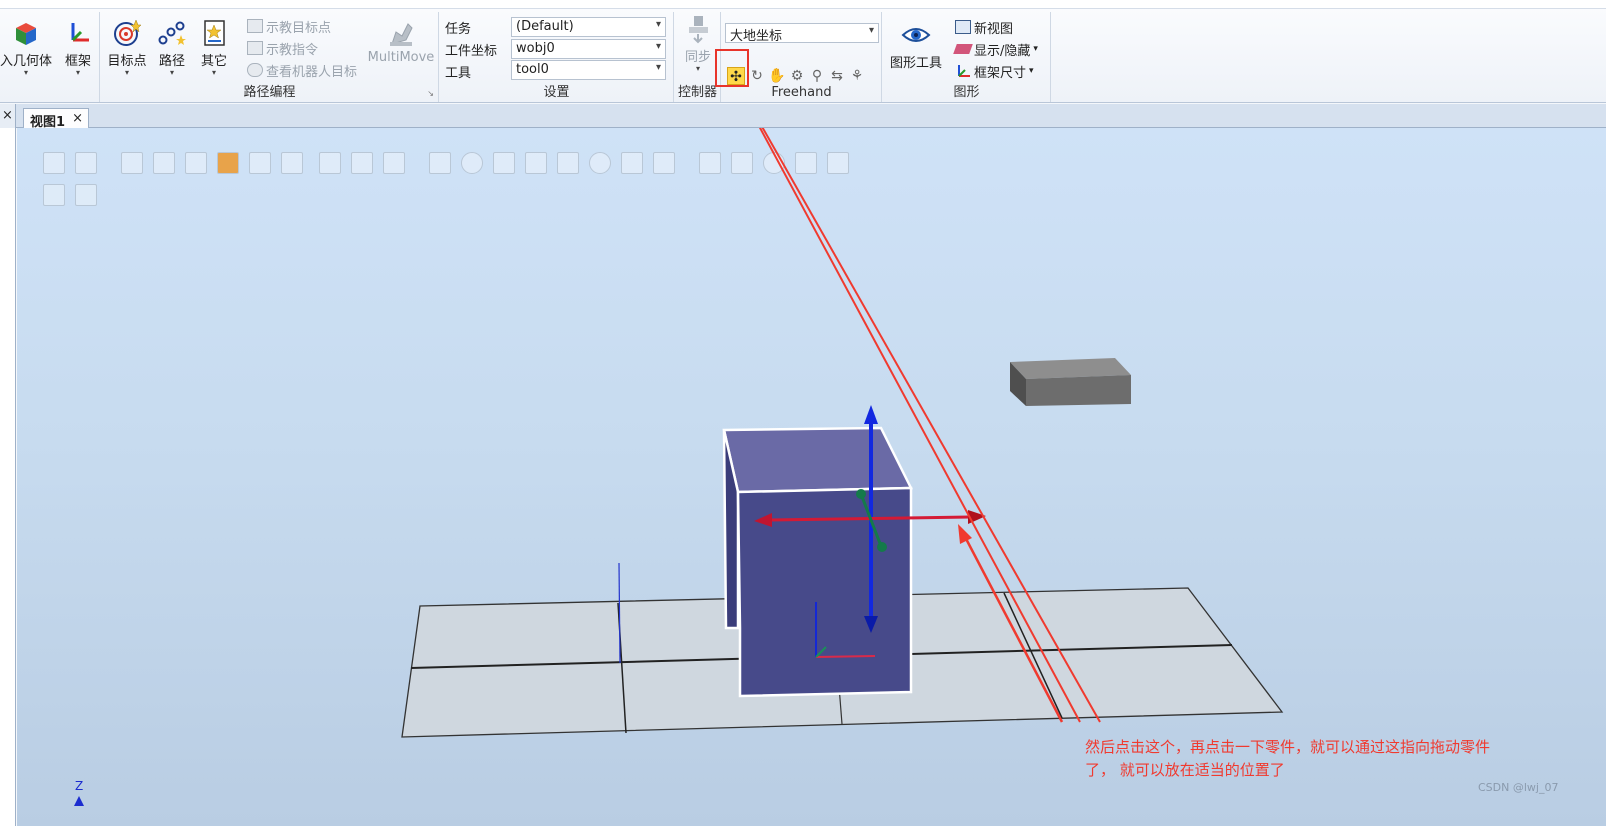 Image resolution: width=1606 pixels, height=826 pixels. I want to click on tool-select: tool0, so click(588, 70).